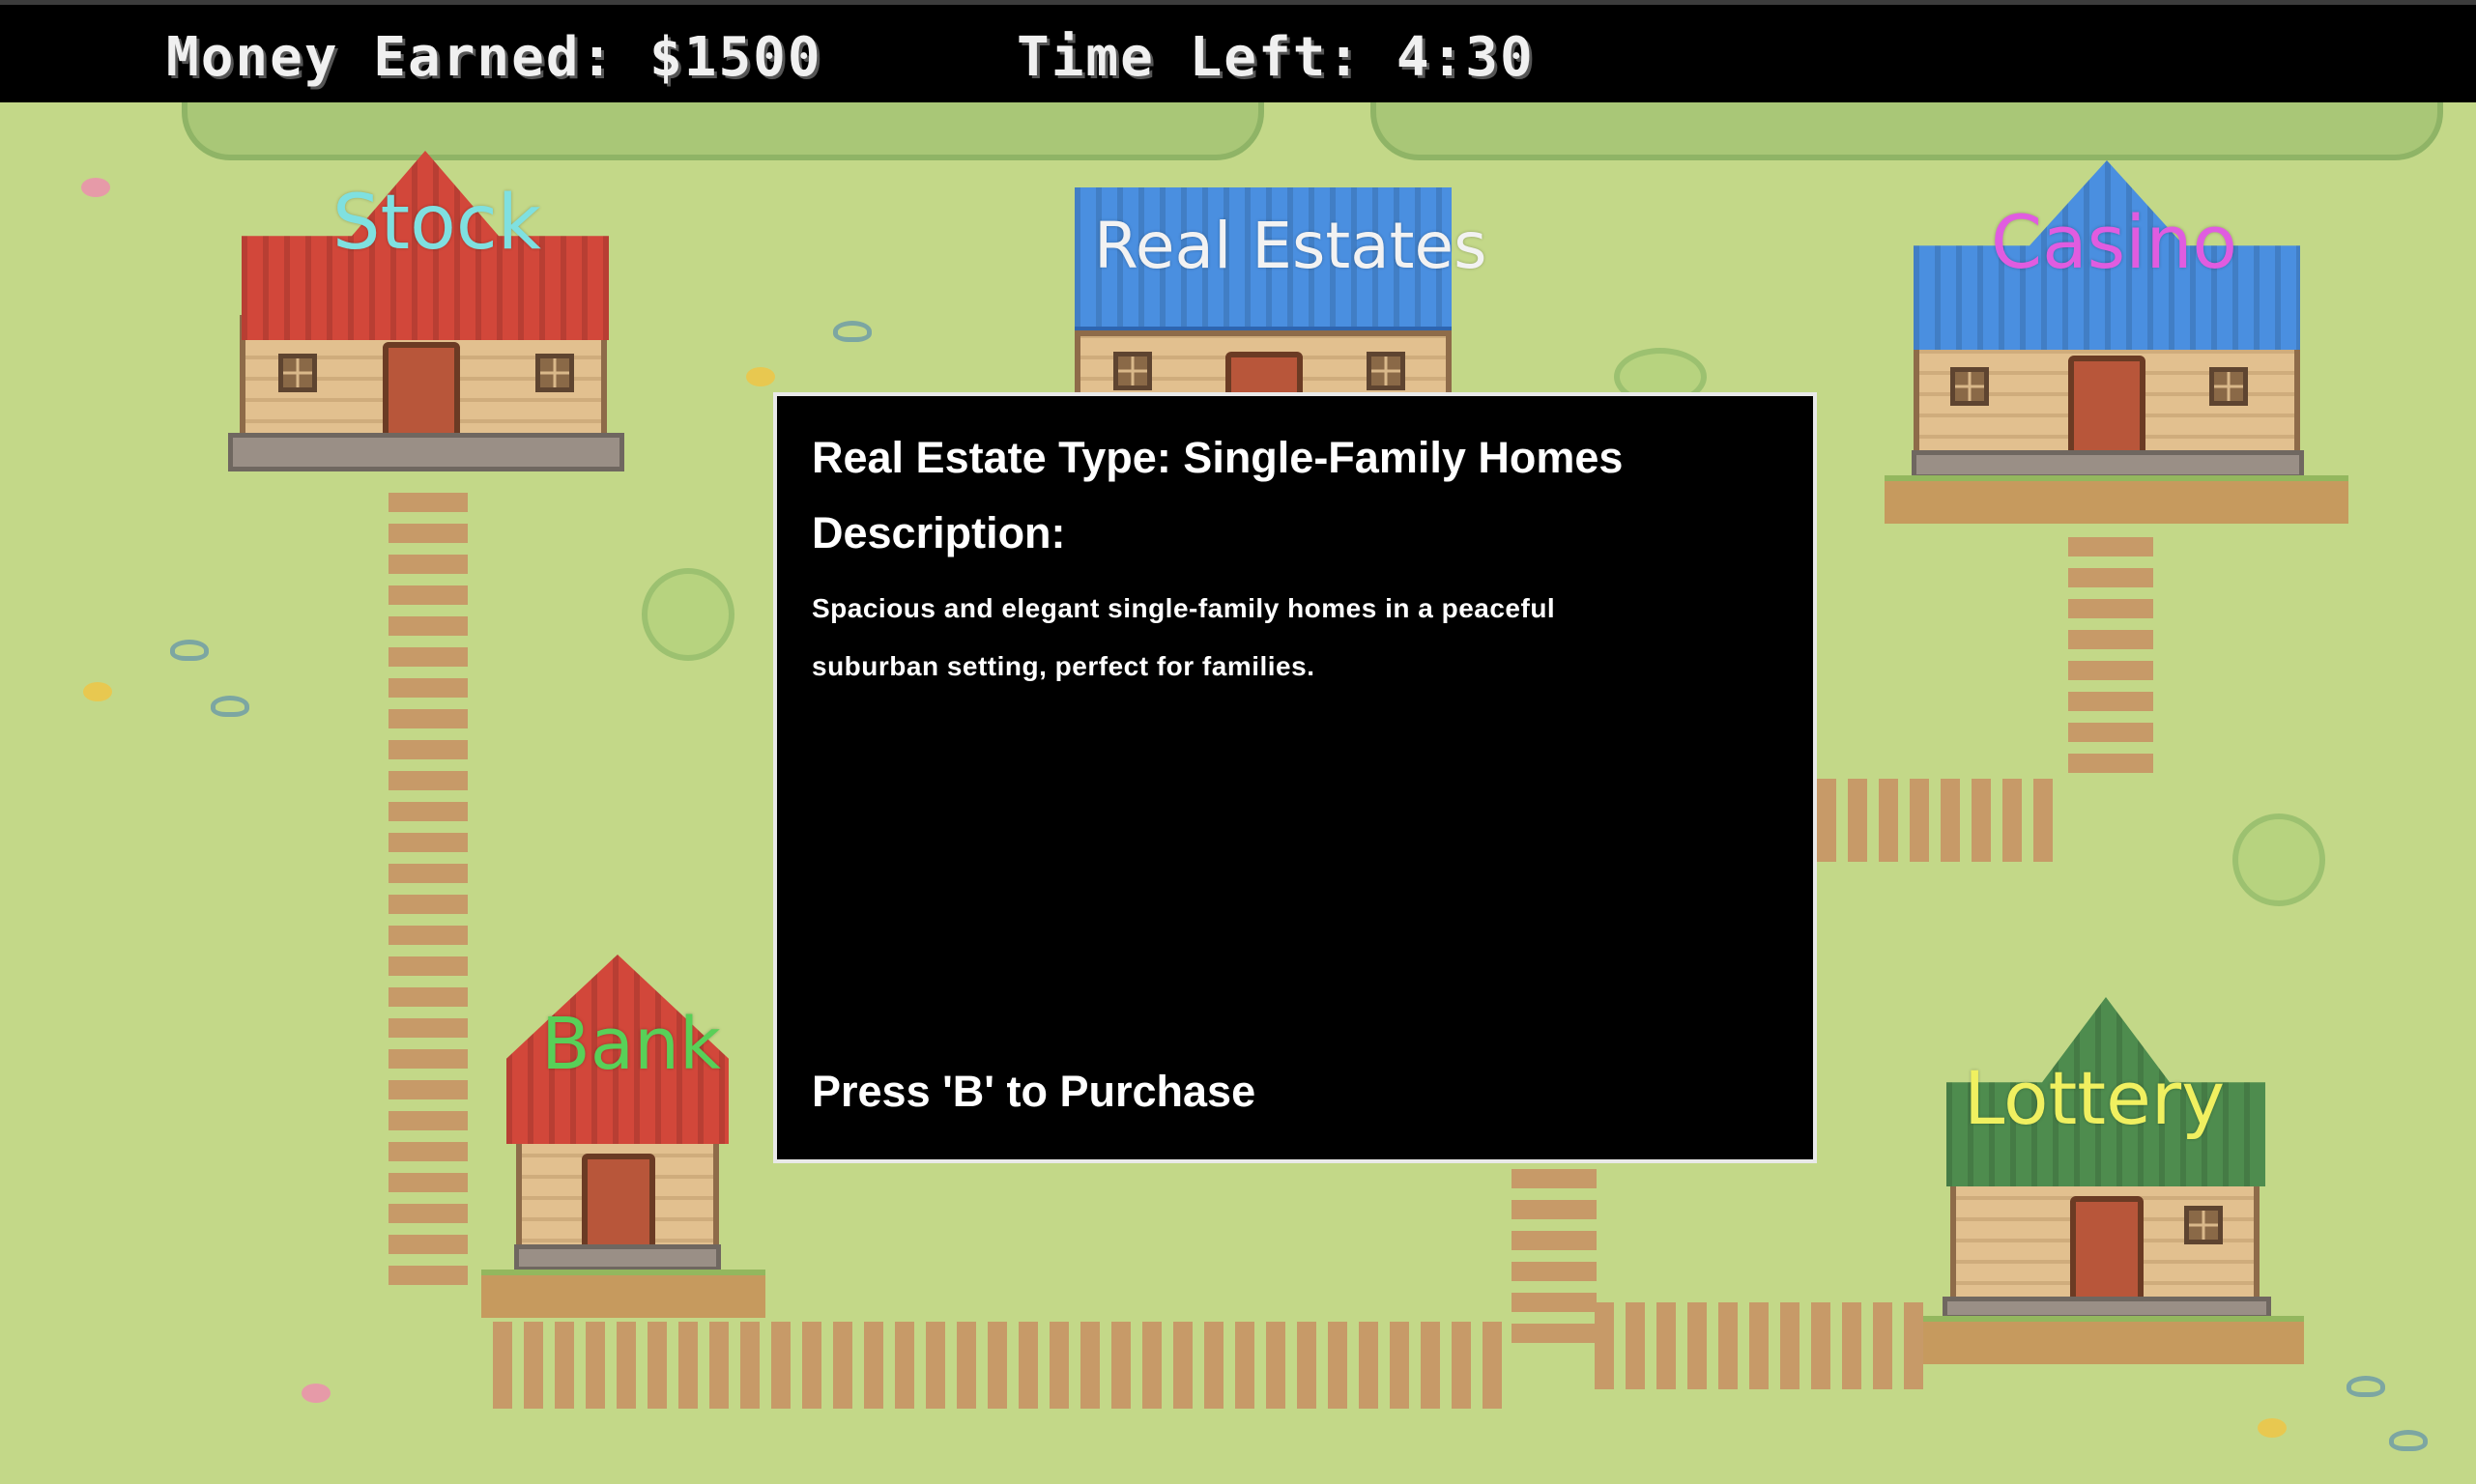 The image size is (2476, 1484). Describe the element at coordinates (2095, 1098) in the screenshot. I see `lottery-label: Lottery` at that location.